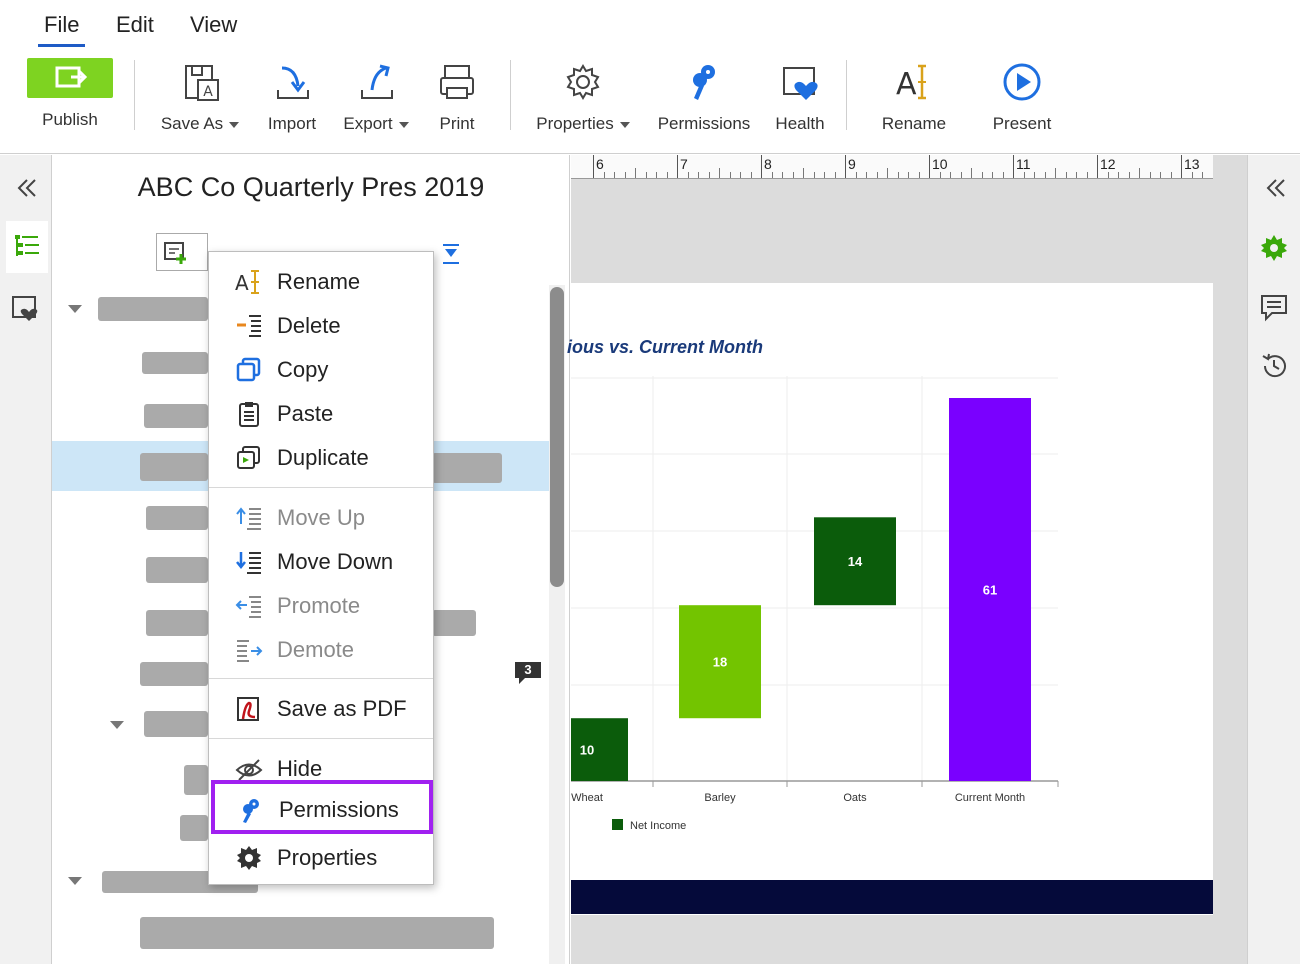  I want to click on scrollbar-thumb, so click(557, 437).